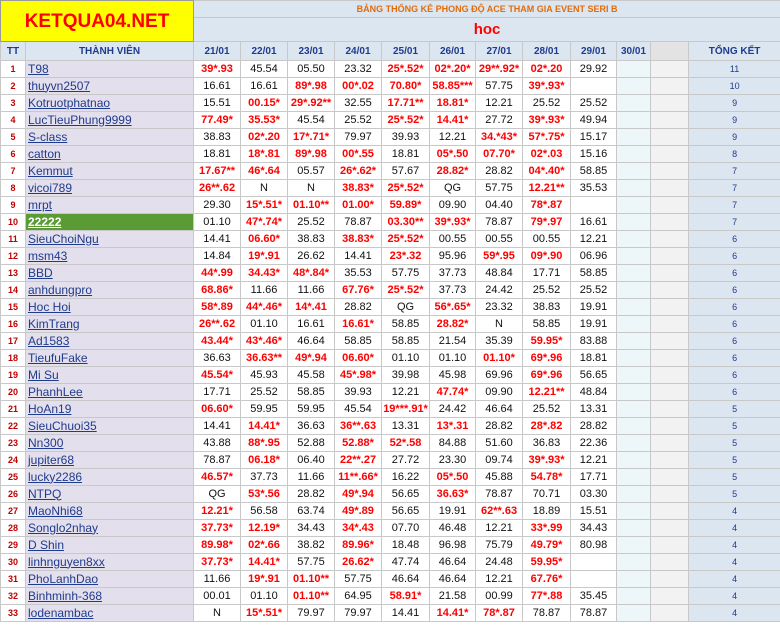 This screenshot has width=780, height=632. What do you see at coordinates (13, 477) in the screenshot?
I see `row-number: 25` at bounding box center [13, 477].